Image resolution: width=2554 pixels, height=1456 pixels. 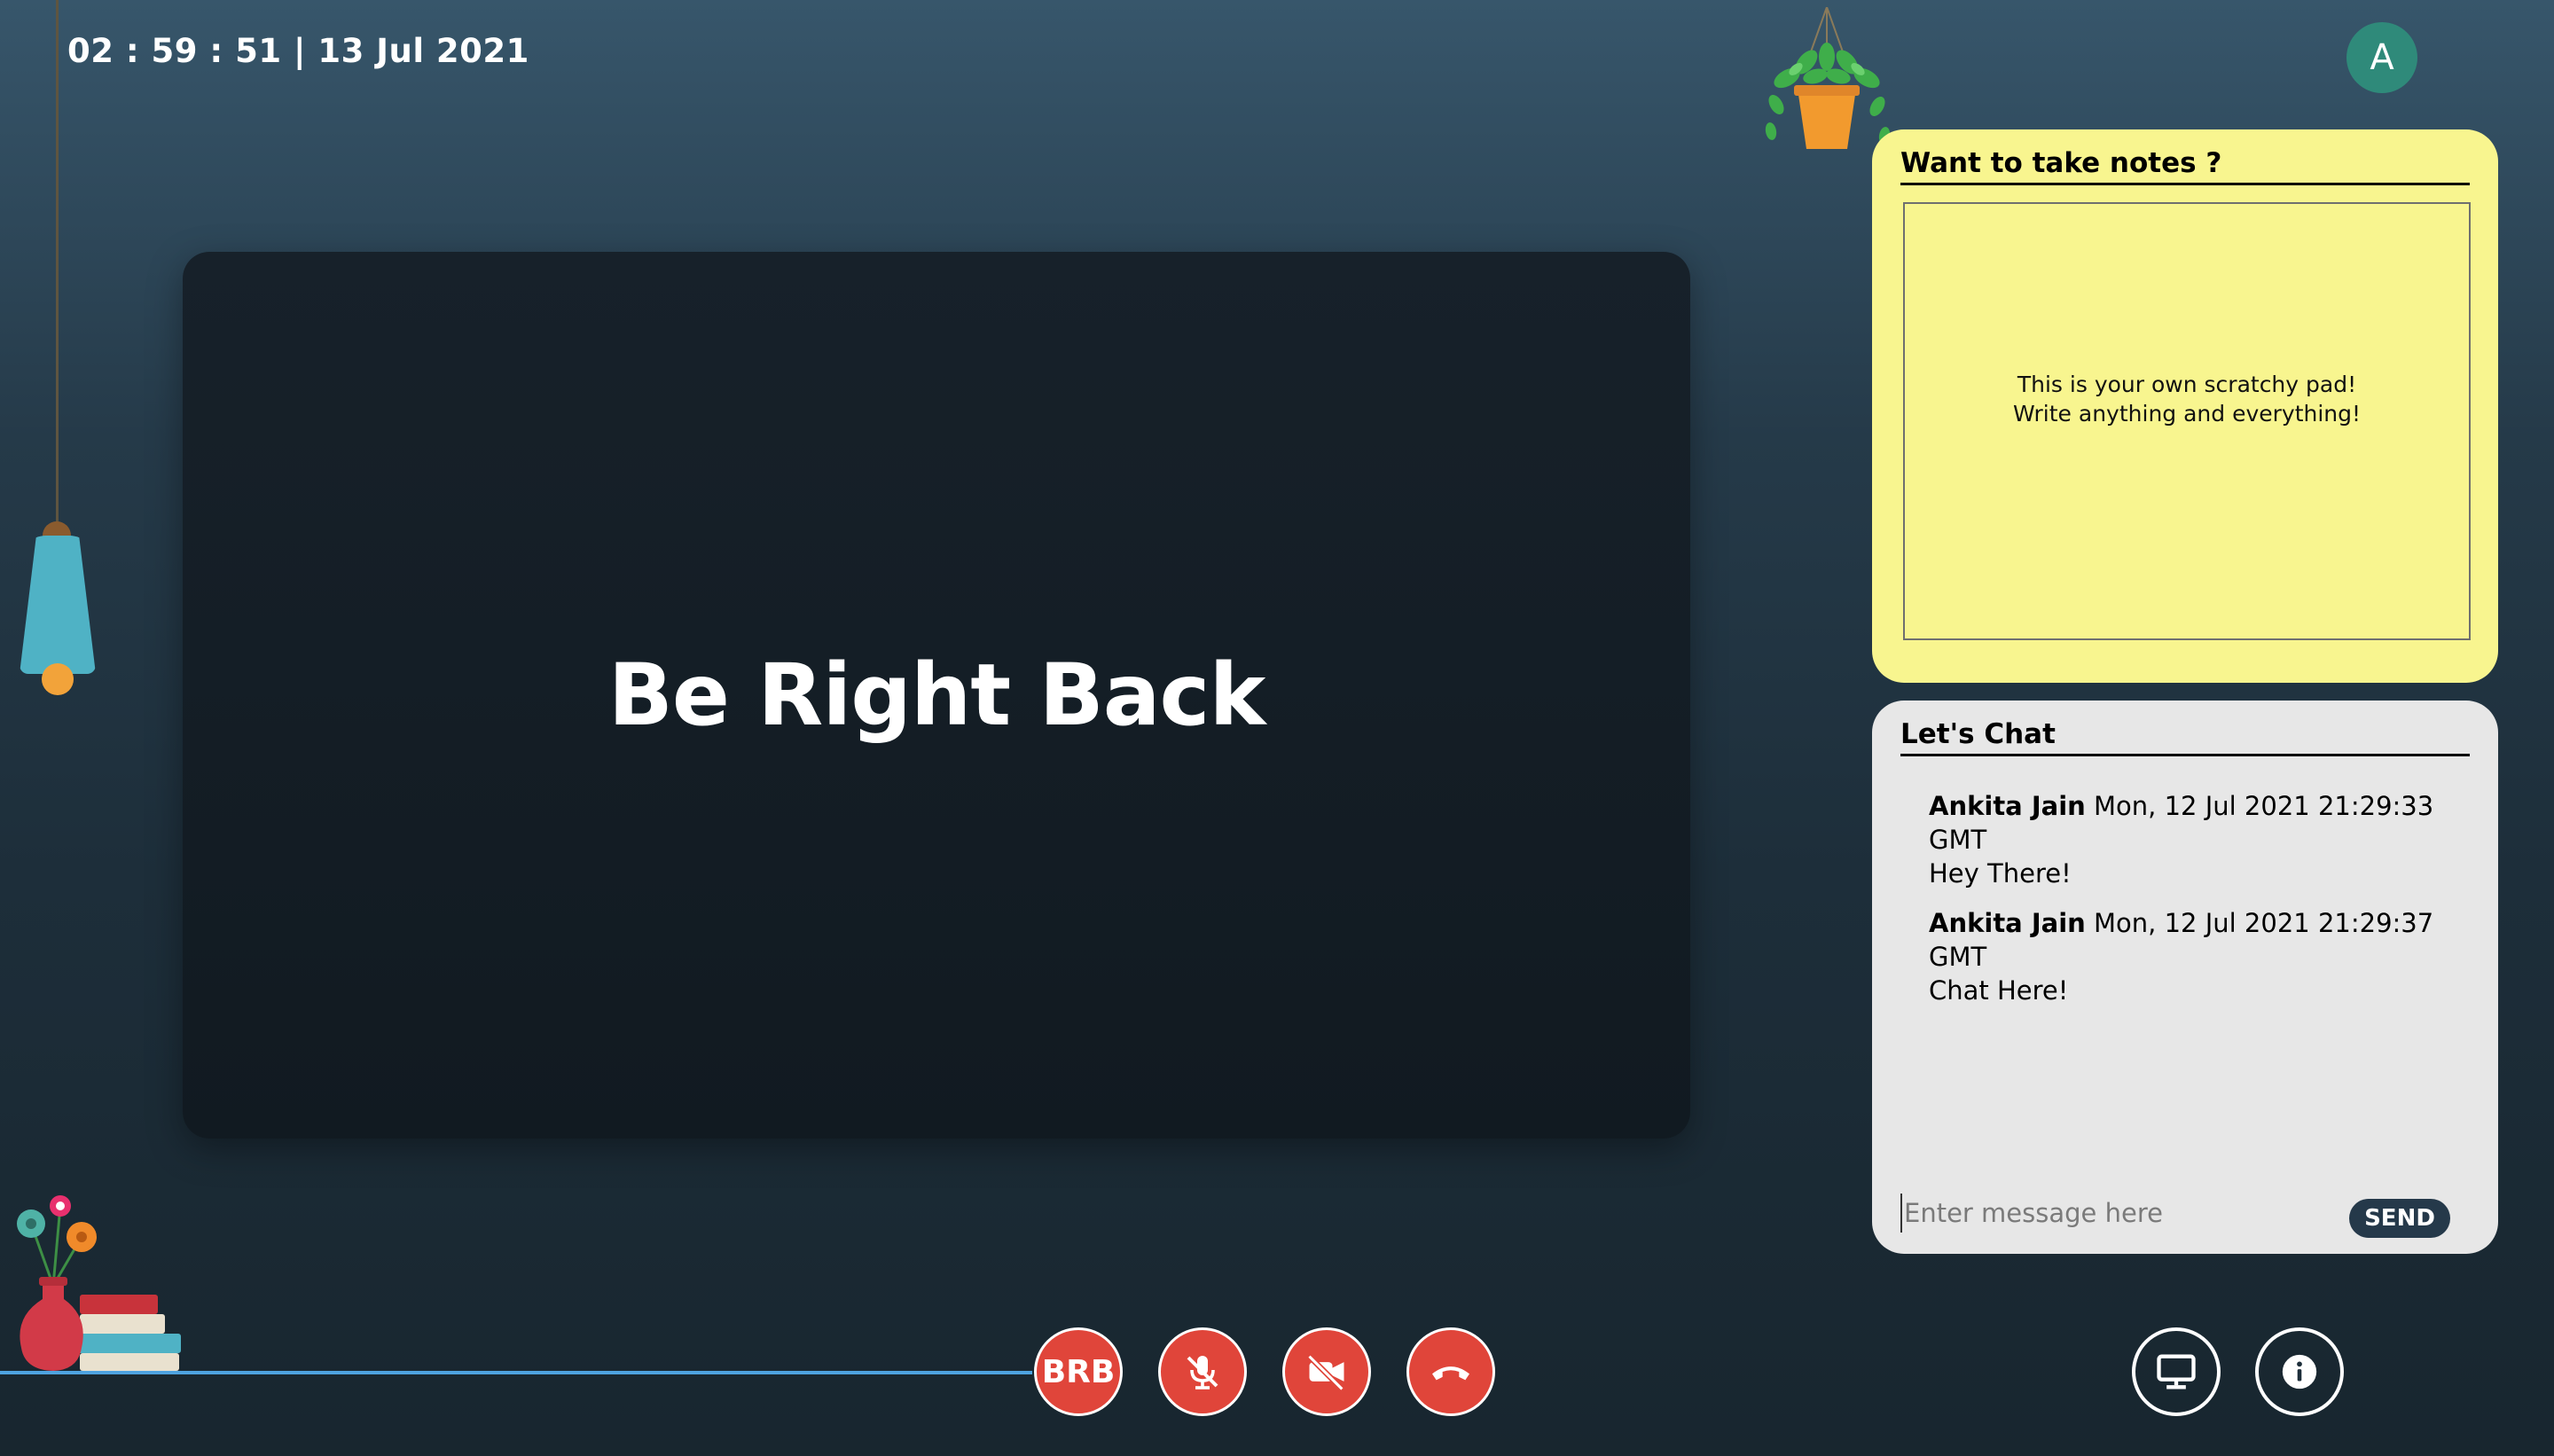 I want to click on mute-mic-button, so click(x=1202, y=1371).